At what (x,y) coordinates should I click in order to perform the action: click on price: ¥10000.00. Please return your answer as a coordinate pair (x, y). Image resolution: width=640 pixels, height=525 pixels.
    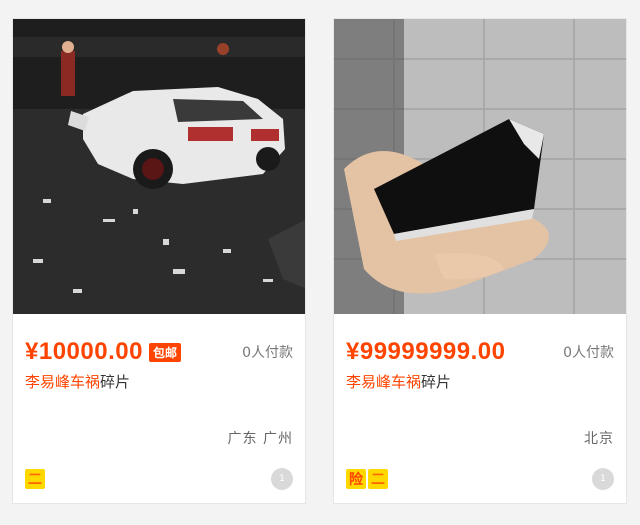
    Looking at the image, I should click on (84, 351).